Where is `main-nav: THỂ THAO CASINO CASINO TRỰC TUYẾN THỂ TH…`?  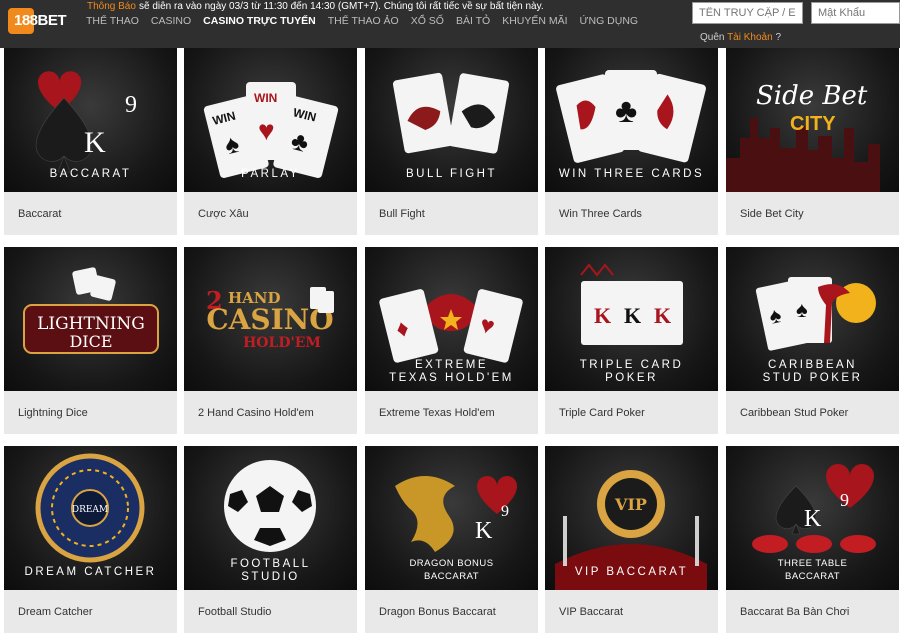
main-nav: THỂ THAO CASINO CASINO TRỰC TUYẾN THỂ TH… is located at coordinates (368, 22).